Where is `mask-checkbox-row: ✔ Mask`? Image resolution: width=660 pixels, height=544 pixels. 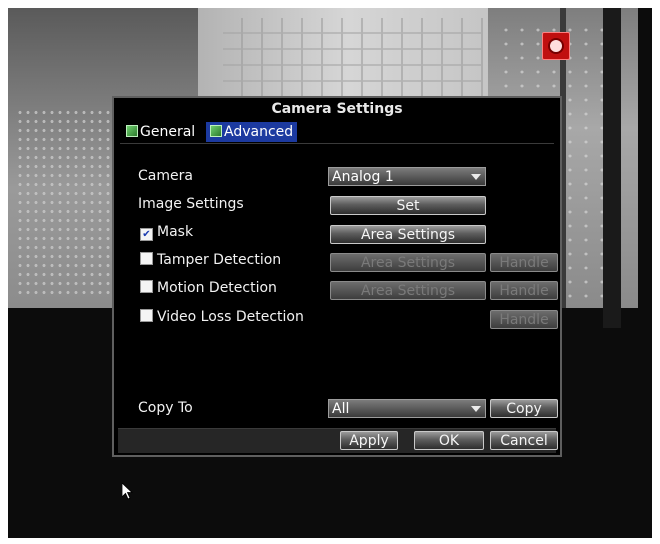 mask-checkbox-row: ✔ Mask is located at coordinates (166, 232).